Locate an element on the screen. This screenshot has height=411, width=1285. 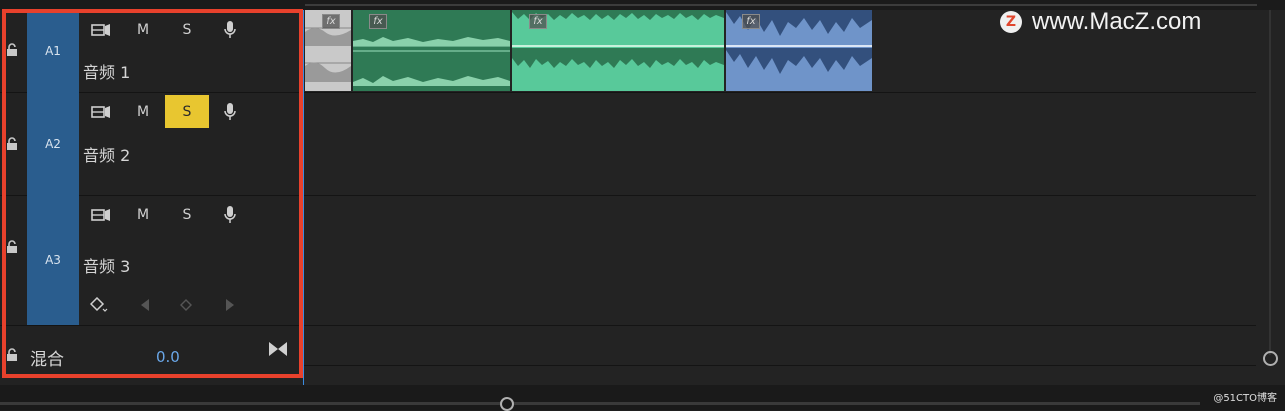
keyframe-diamond-icon is located at coordinates (99, 304).